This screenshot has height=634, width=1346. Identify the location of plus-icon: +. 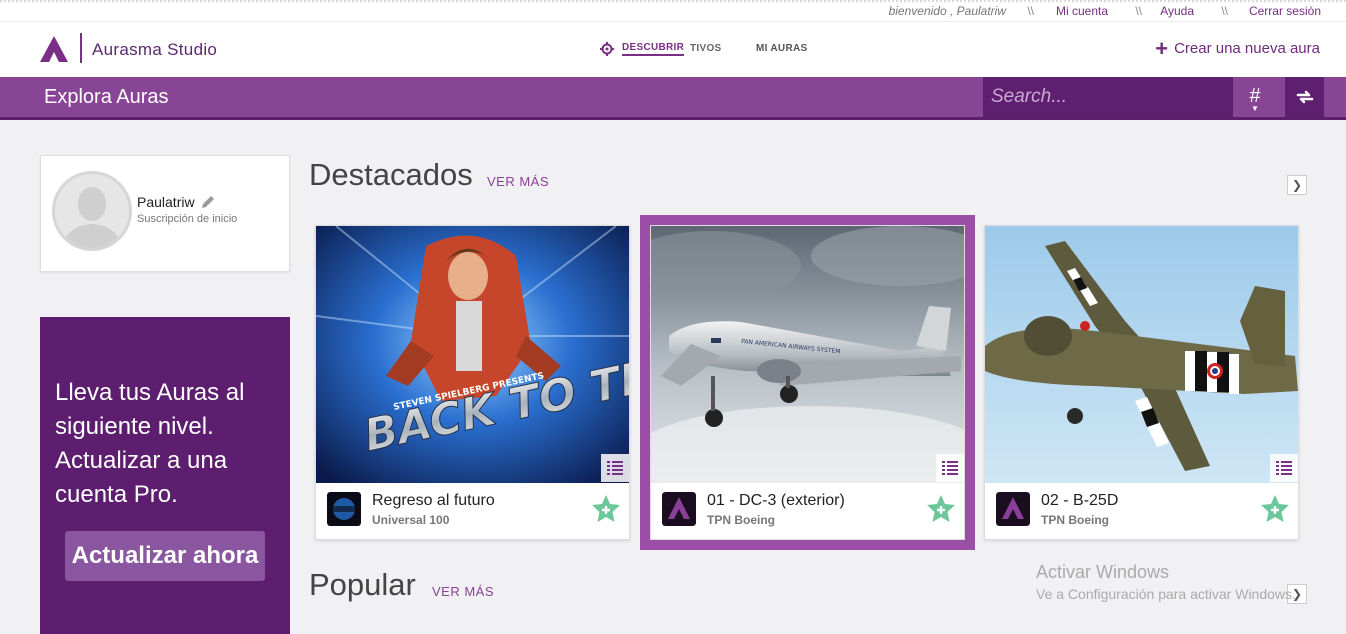
(1162, 48).